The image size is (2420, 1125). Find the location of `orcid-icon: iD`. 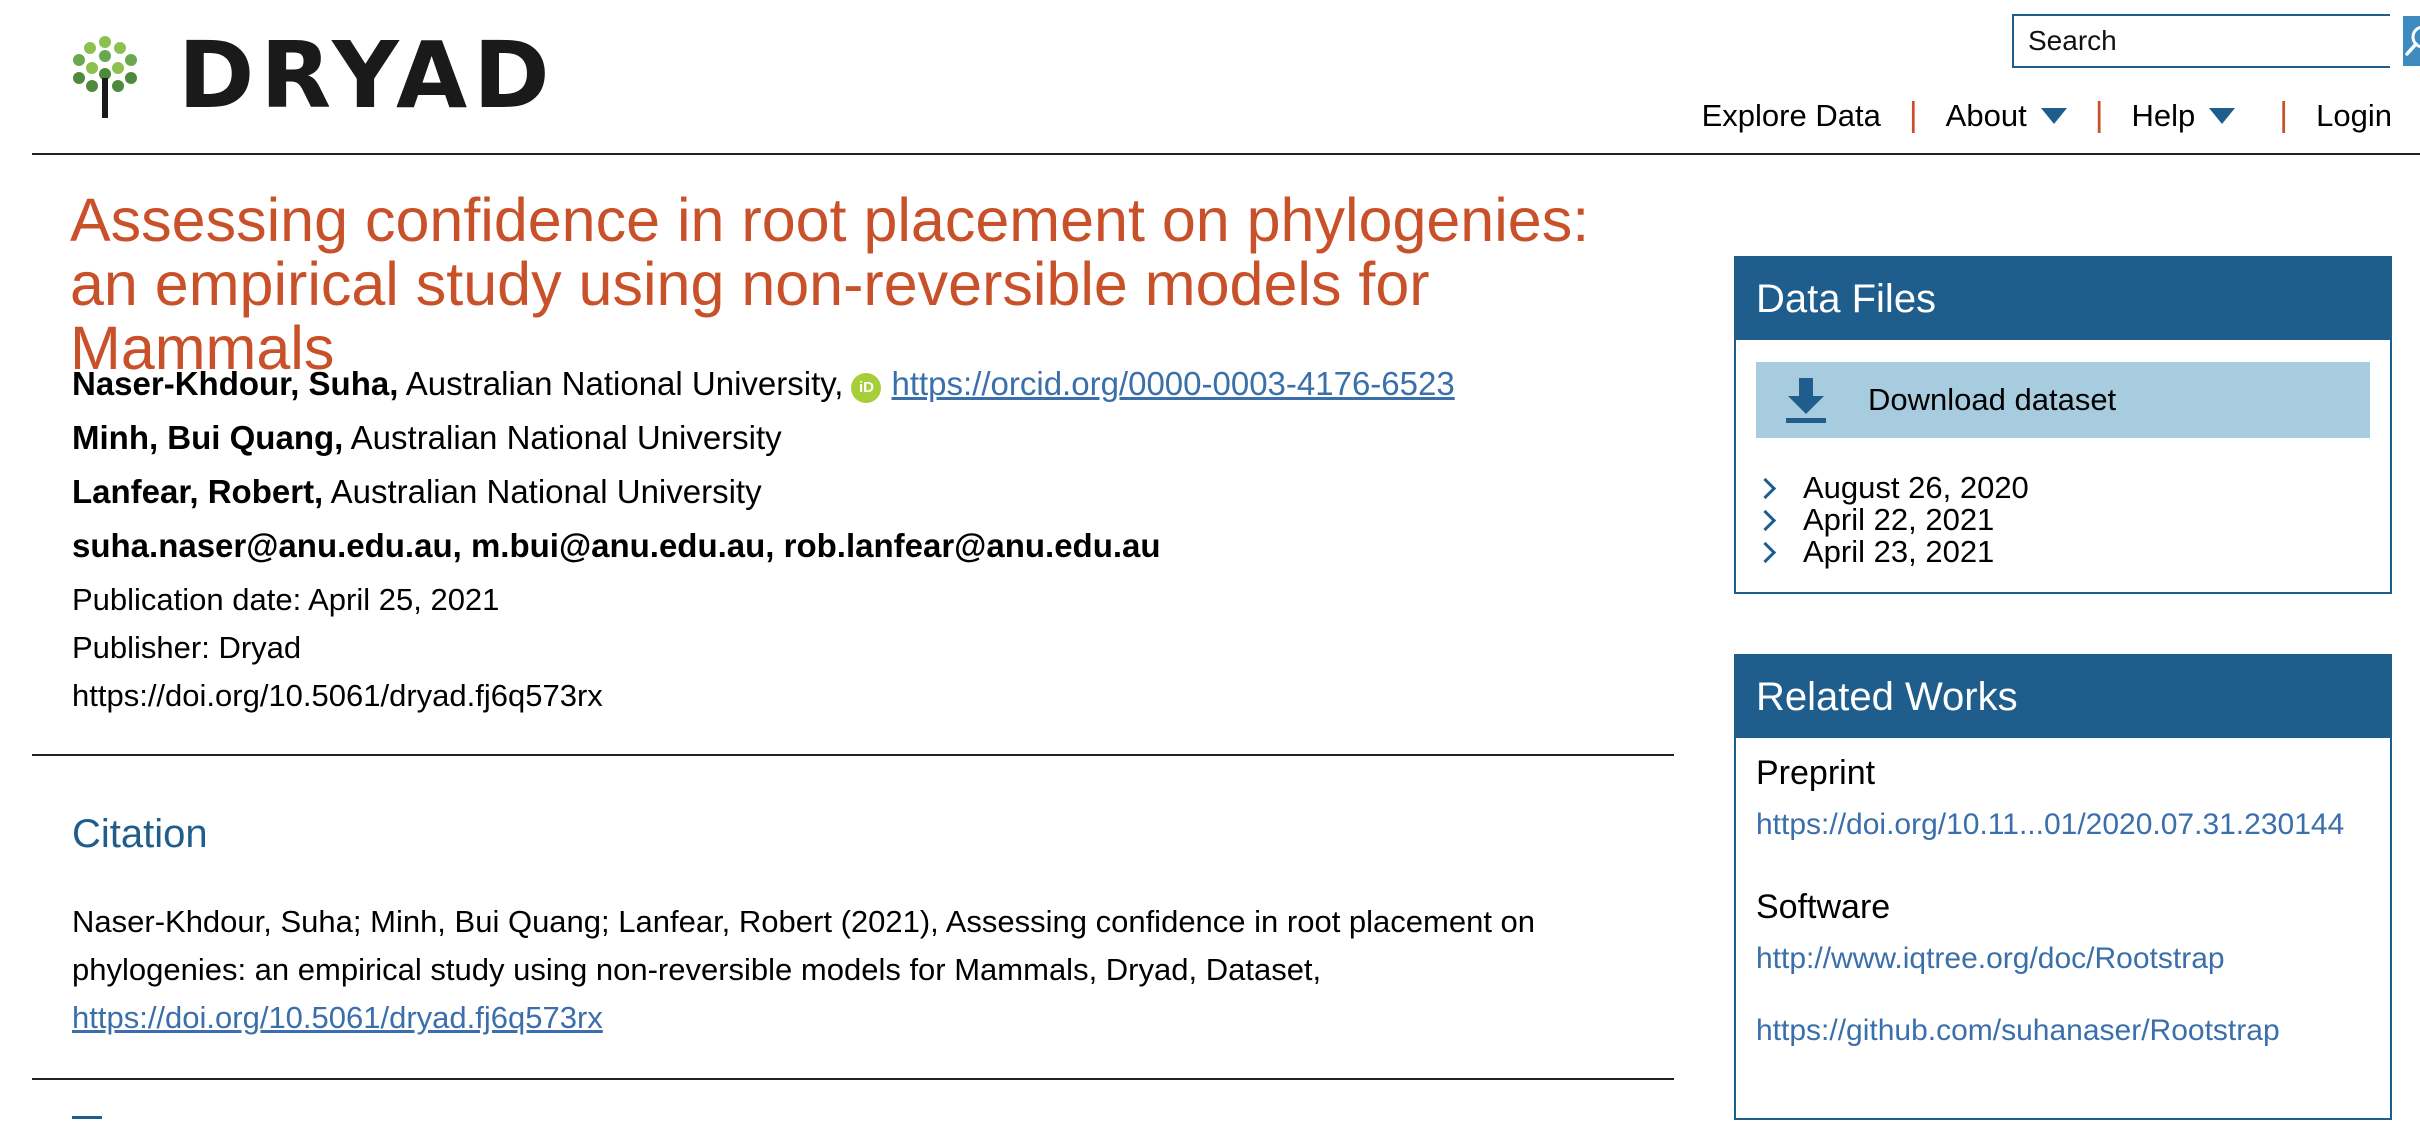

orcid-icon: iD is located at coordinates (866, 388).